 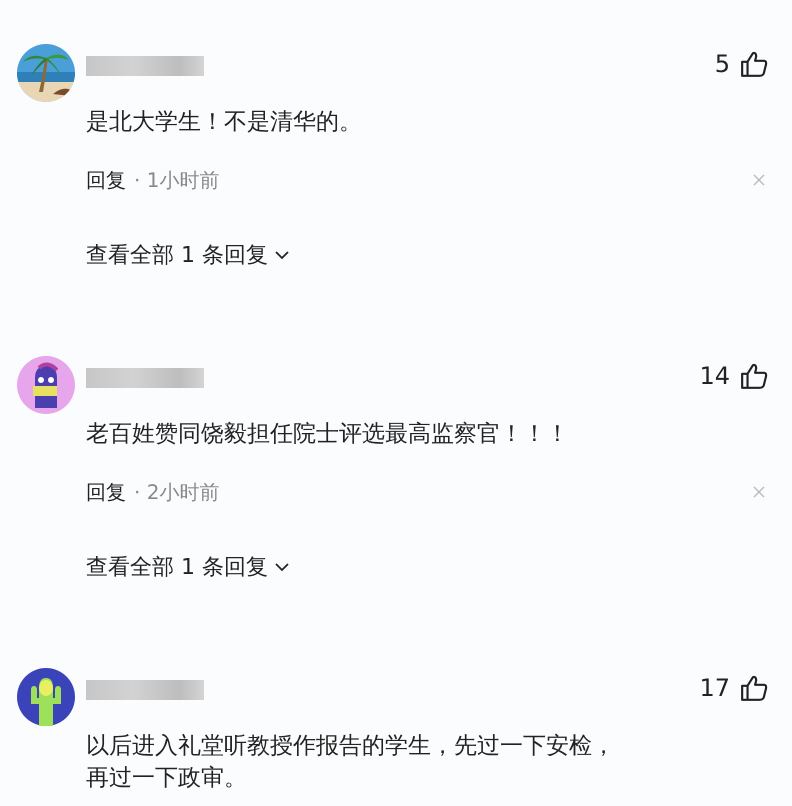 I want to click on comment-text: 以后进入礼堂听教授作报告的学生，先过一下安检，再过一下政审。, so click(x=351, y=762).